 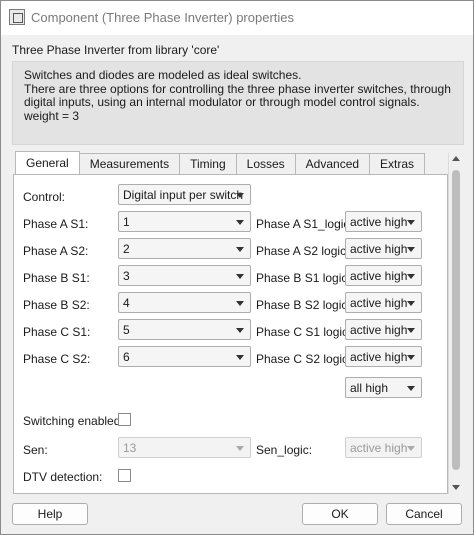 What do you see at coordinates (184, 302) in the screenshot?
I see `phase-b-s2-select: 4` at bounding box center [184, 302].